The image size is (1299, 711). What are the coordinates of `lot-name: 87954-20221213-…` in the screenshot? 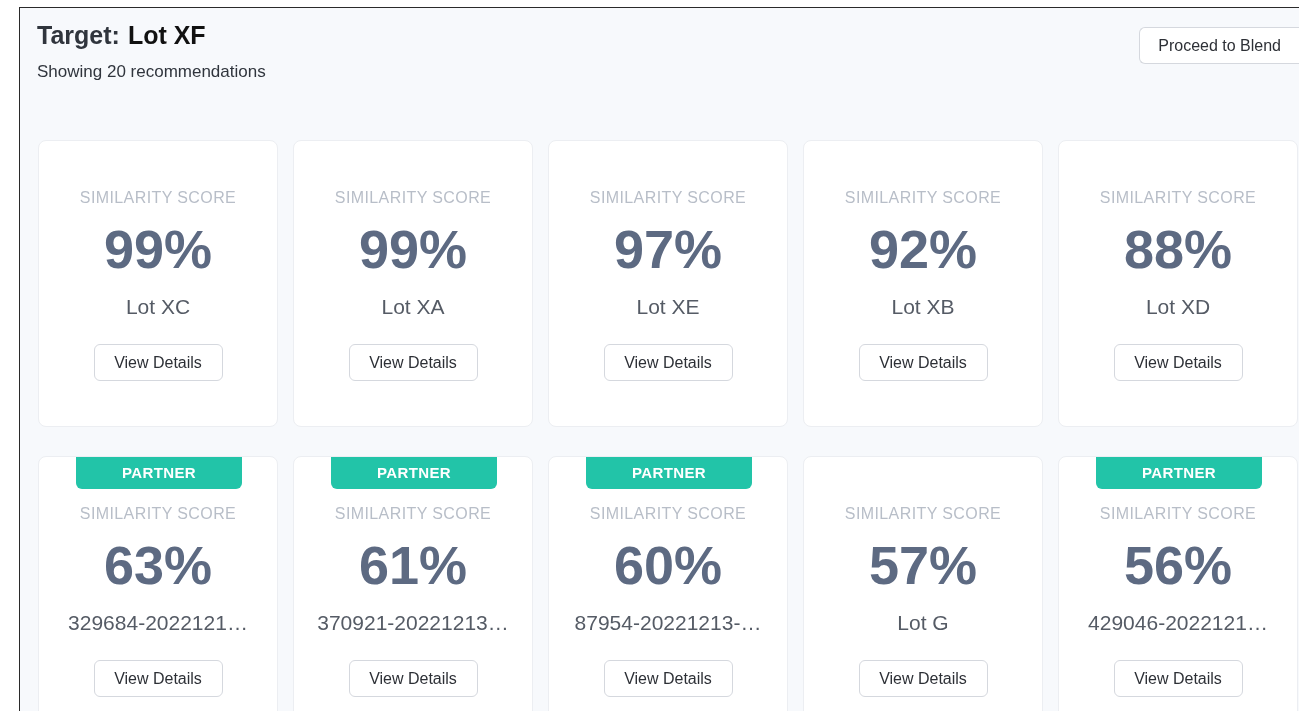 It's located at (668, 623).